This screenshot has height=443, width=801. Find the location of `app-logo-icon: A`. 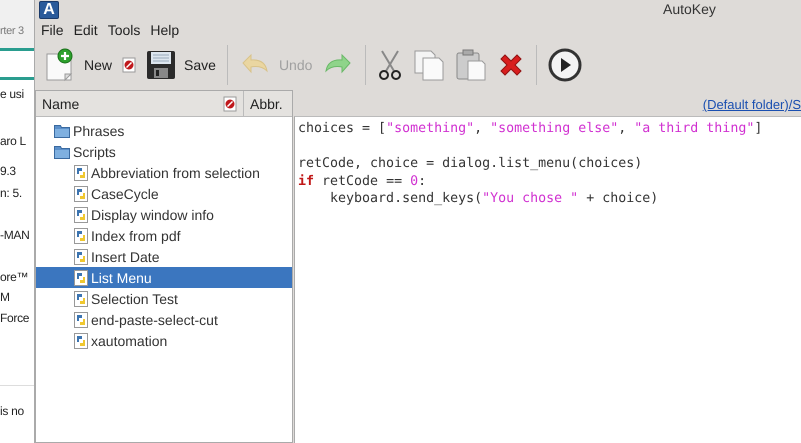

app-logo-icon: A is located at coordinates (49, 10).